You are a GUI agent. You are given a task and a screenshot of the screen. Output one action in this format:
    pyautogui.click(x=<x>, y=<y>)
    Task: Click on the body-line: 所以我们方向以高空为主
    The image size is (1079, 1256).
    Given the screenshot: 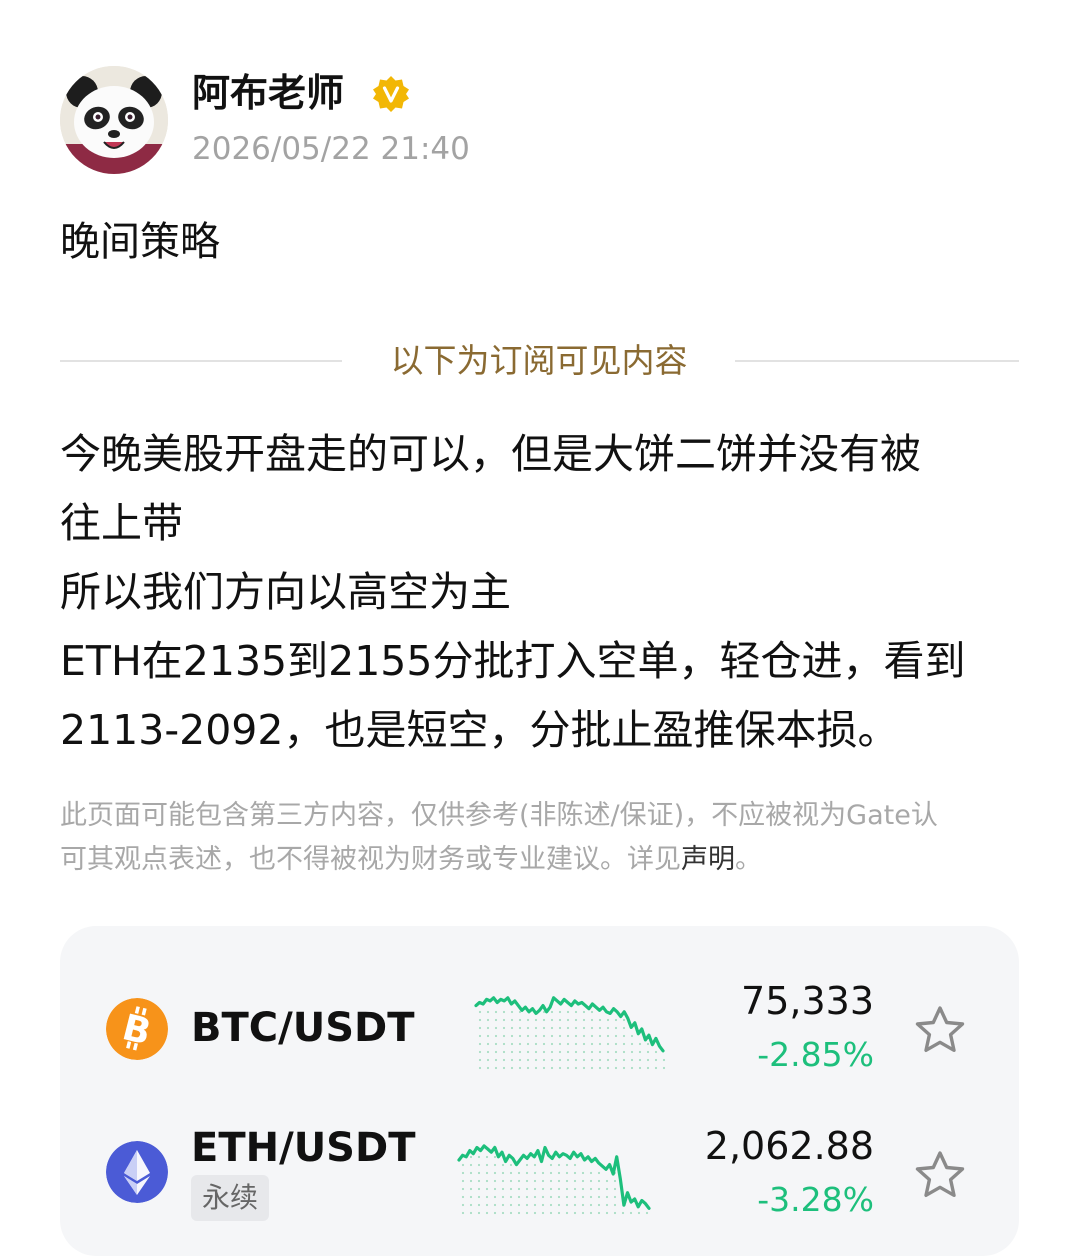 What is the action you would take?
    pyautogui.click(x=285, y=592)
    